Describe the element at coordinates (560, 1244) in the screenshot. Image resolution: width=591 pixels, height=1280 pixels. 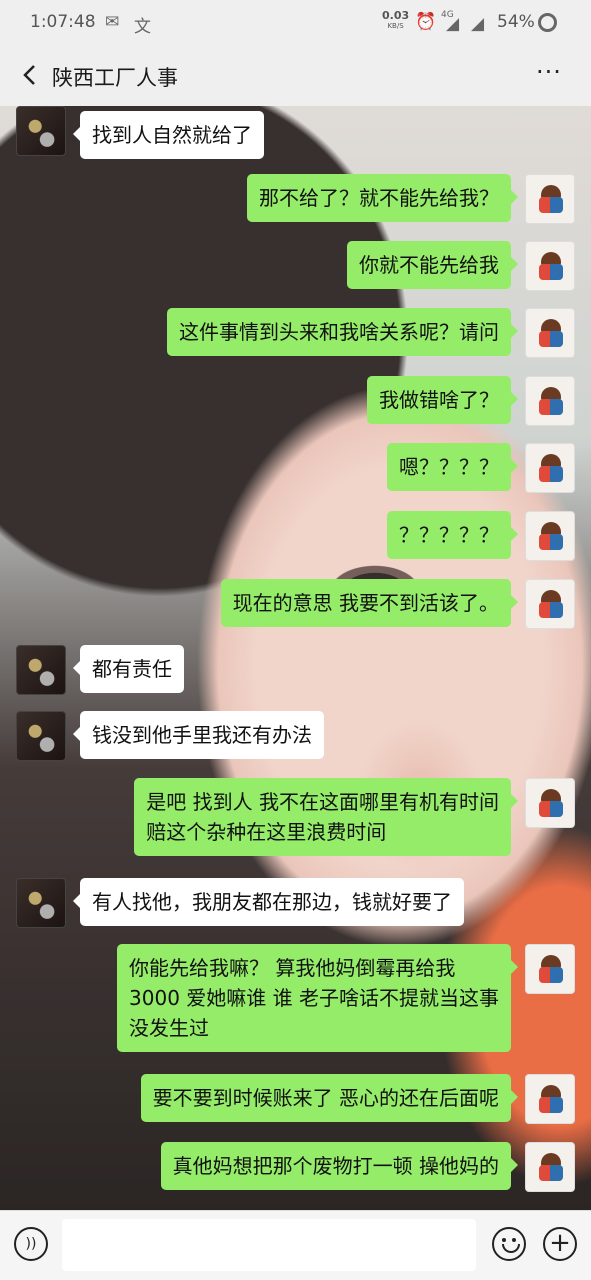
I see `plus-icon: +` at that location.